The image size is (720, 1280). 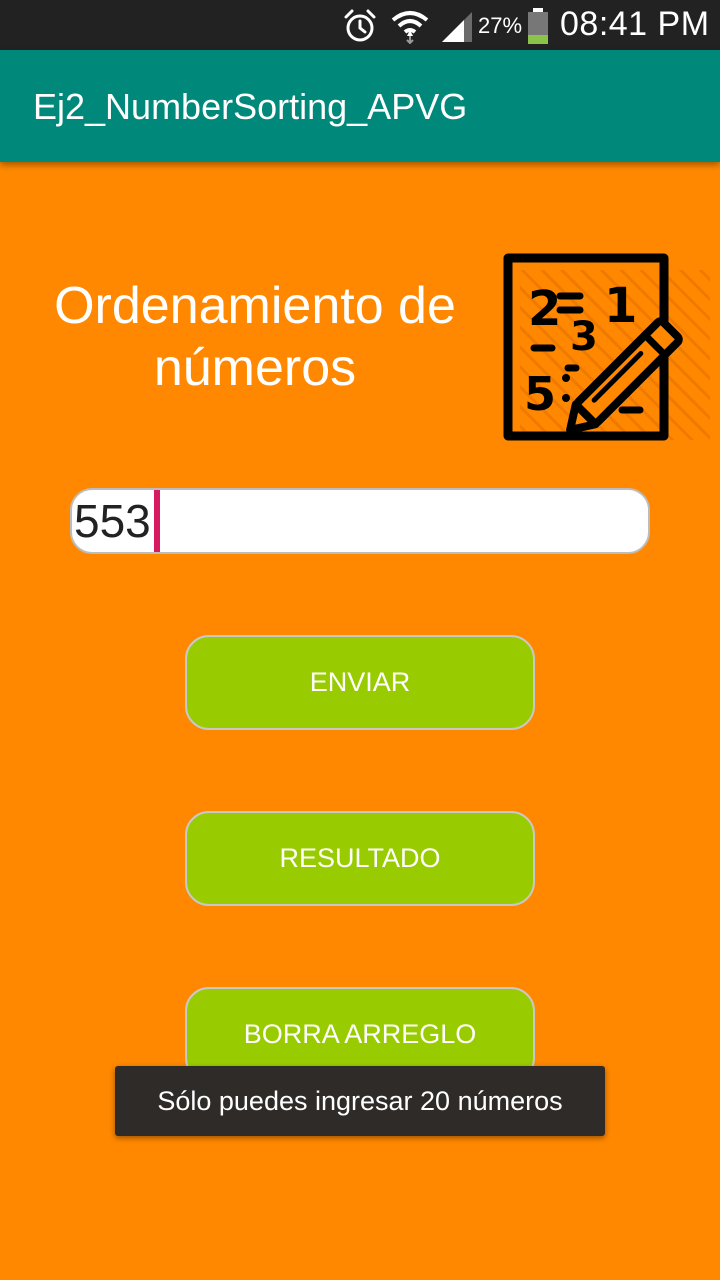 I want to click on number-input-container, so click(x=360, y=521).